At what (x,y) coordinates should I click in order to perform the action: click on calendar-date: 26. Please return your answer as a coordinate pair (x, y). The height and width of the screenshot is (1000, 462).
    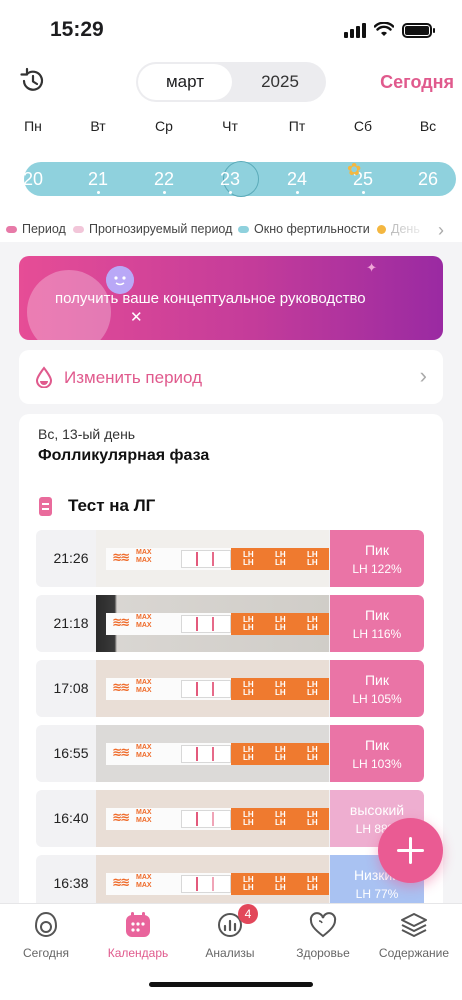
    Looking at the image, I should click on (428, 179).